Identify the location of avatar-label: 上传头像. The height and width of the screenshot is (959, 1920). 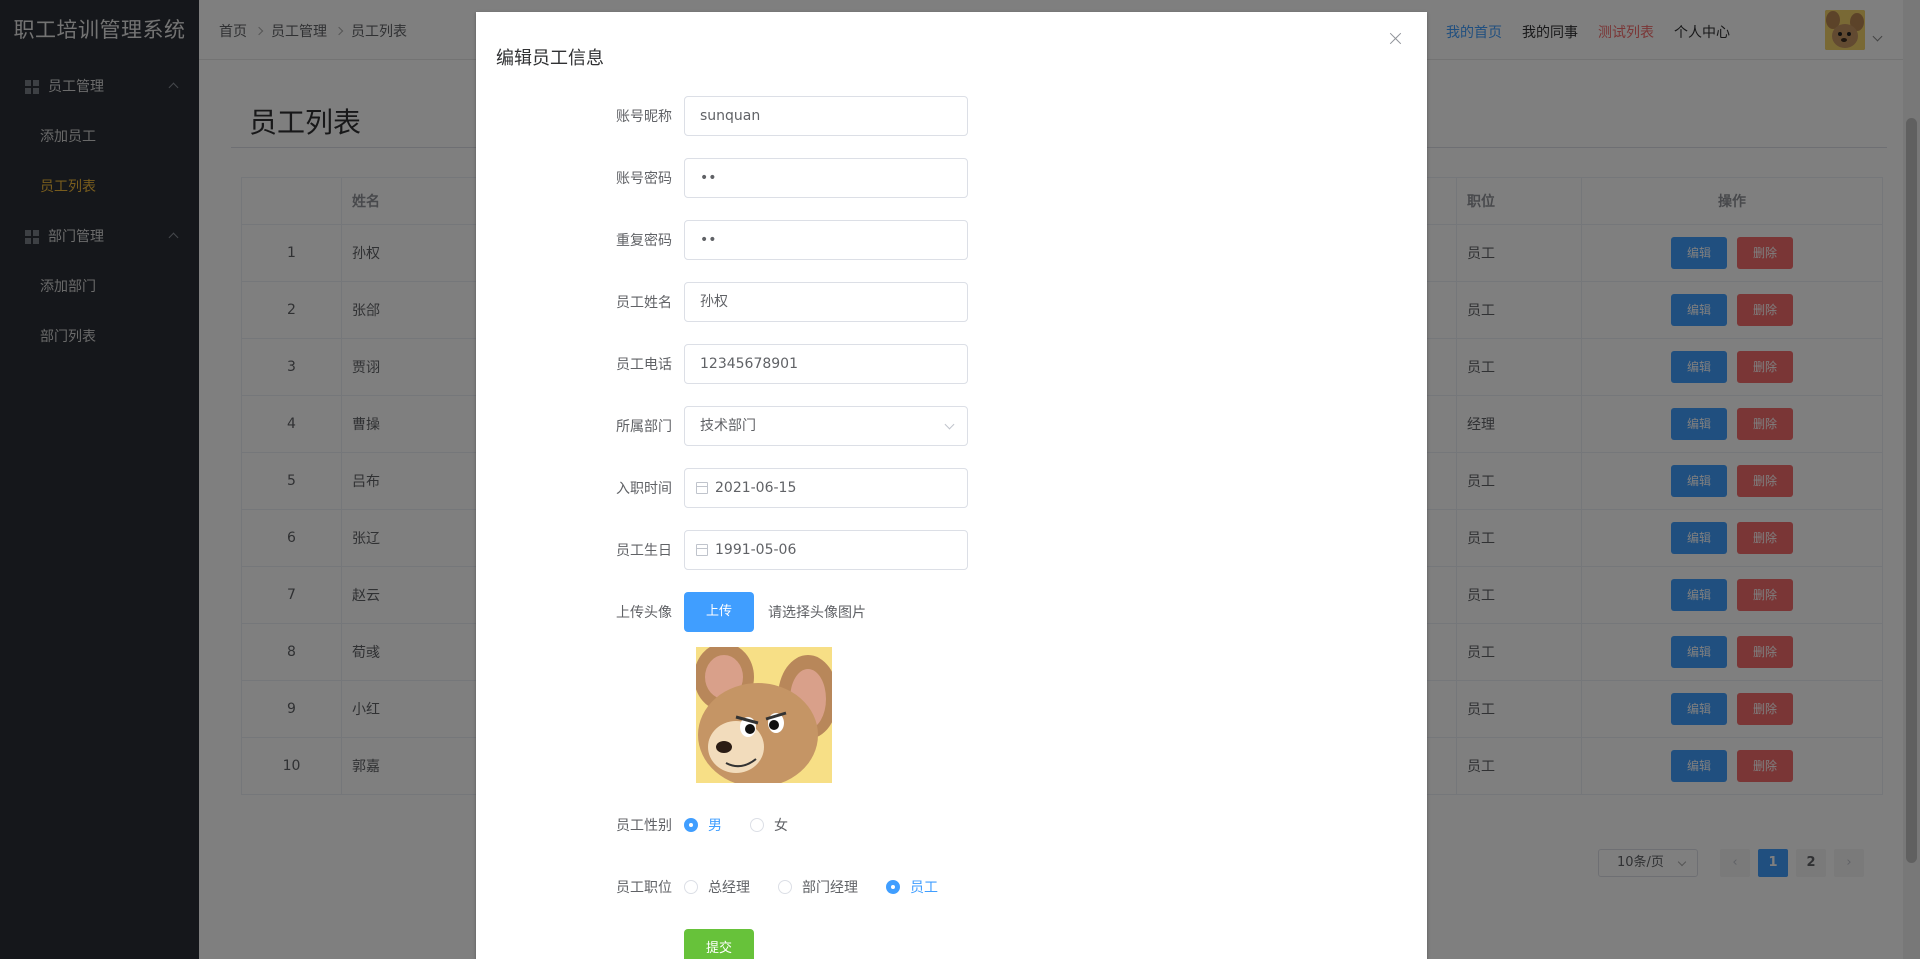
(644, 613).